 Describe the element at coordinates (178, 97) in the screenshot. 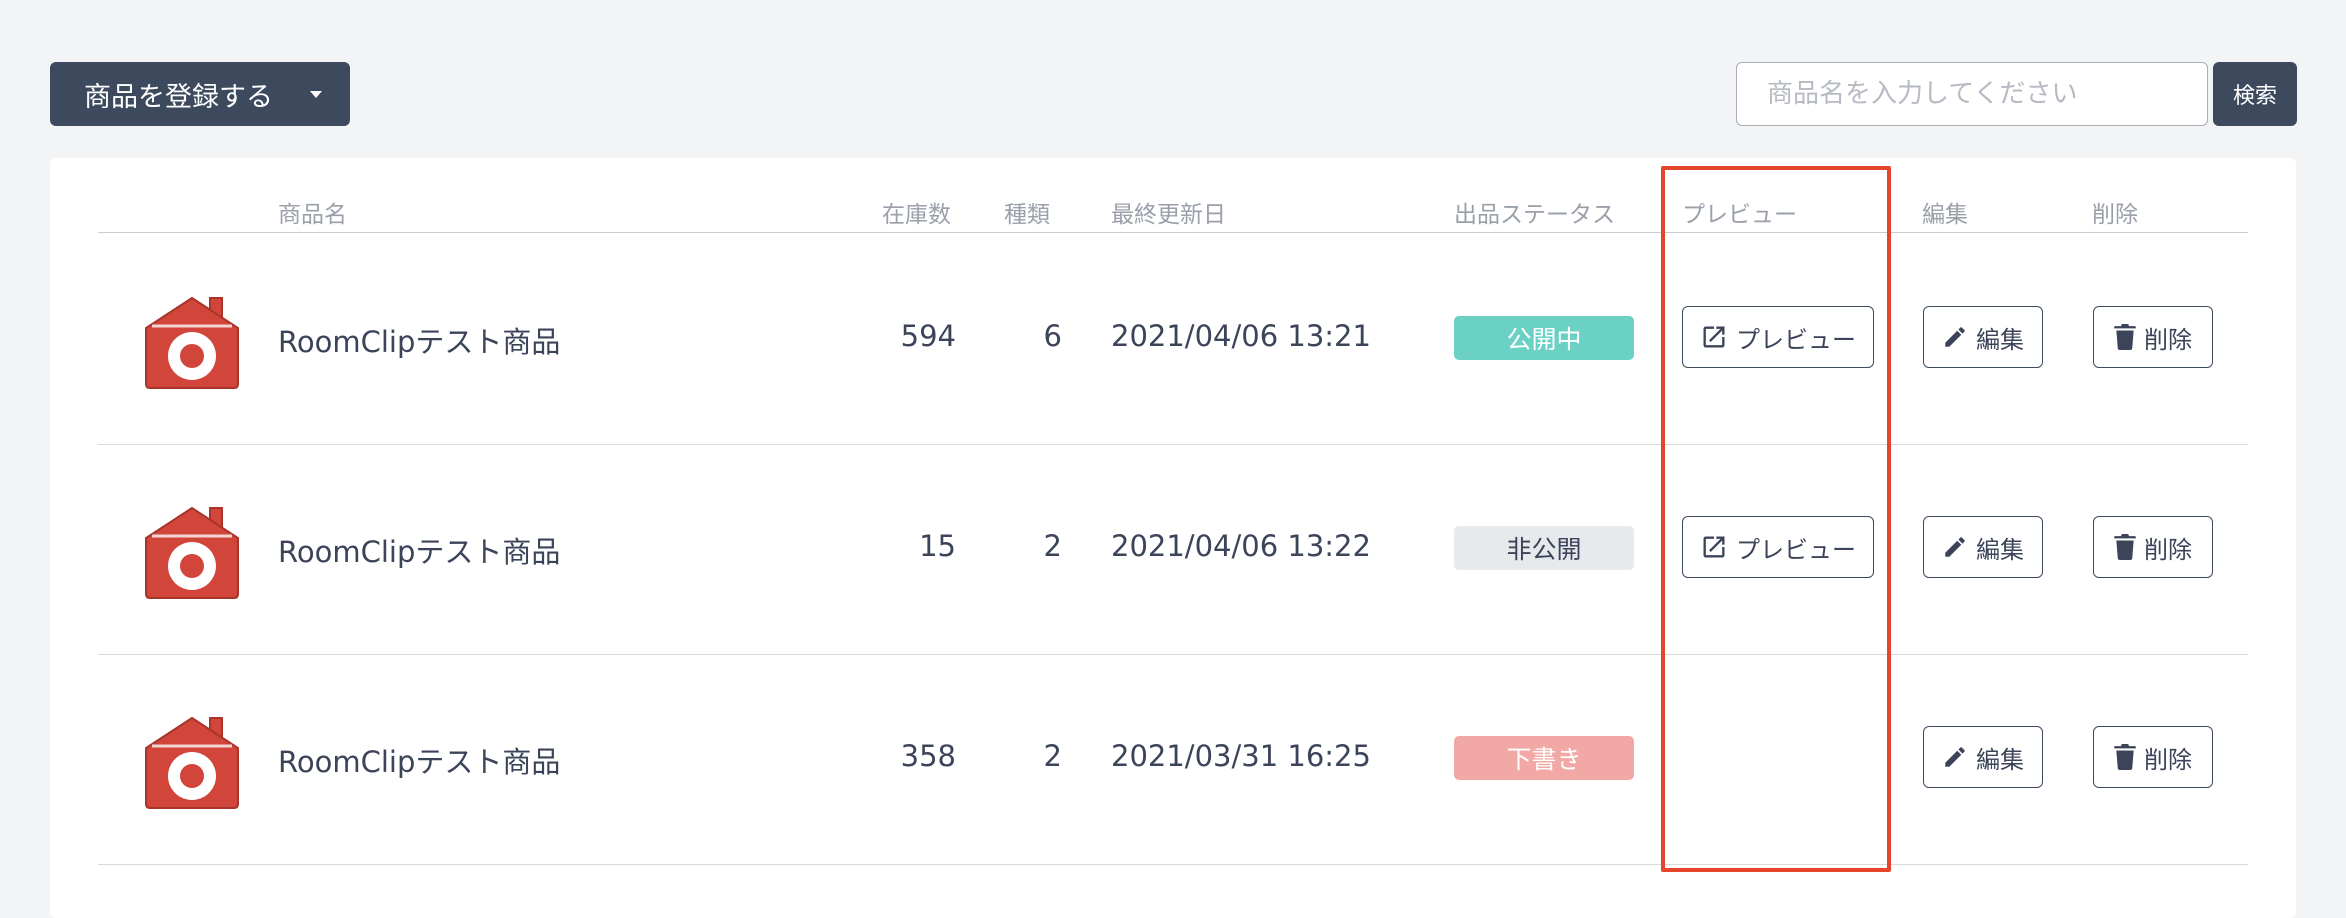

I see `register-product-label: 商品を登録する` at that location.